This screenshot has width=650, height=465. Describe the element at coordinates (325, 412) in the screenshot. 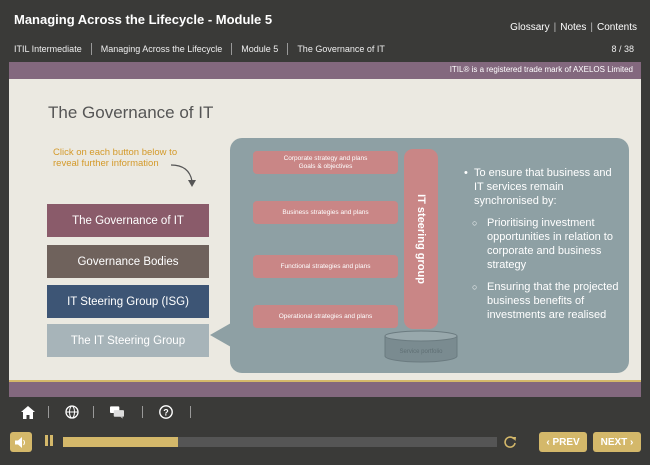

I see `icon-toolbar: ?` at that location.